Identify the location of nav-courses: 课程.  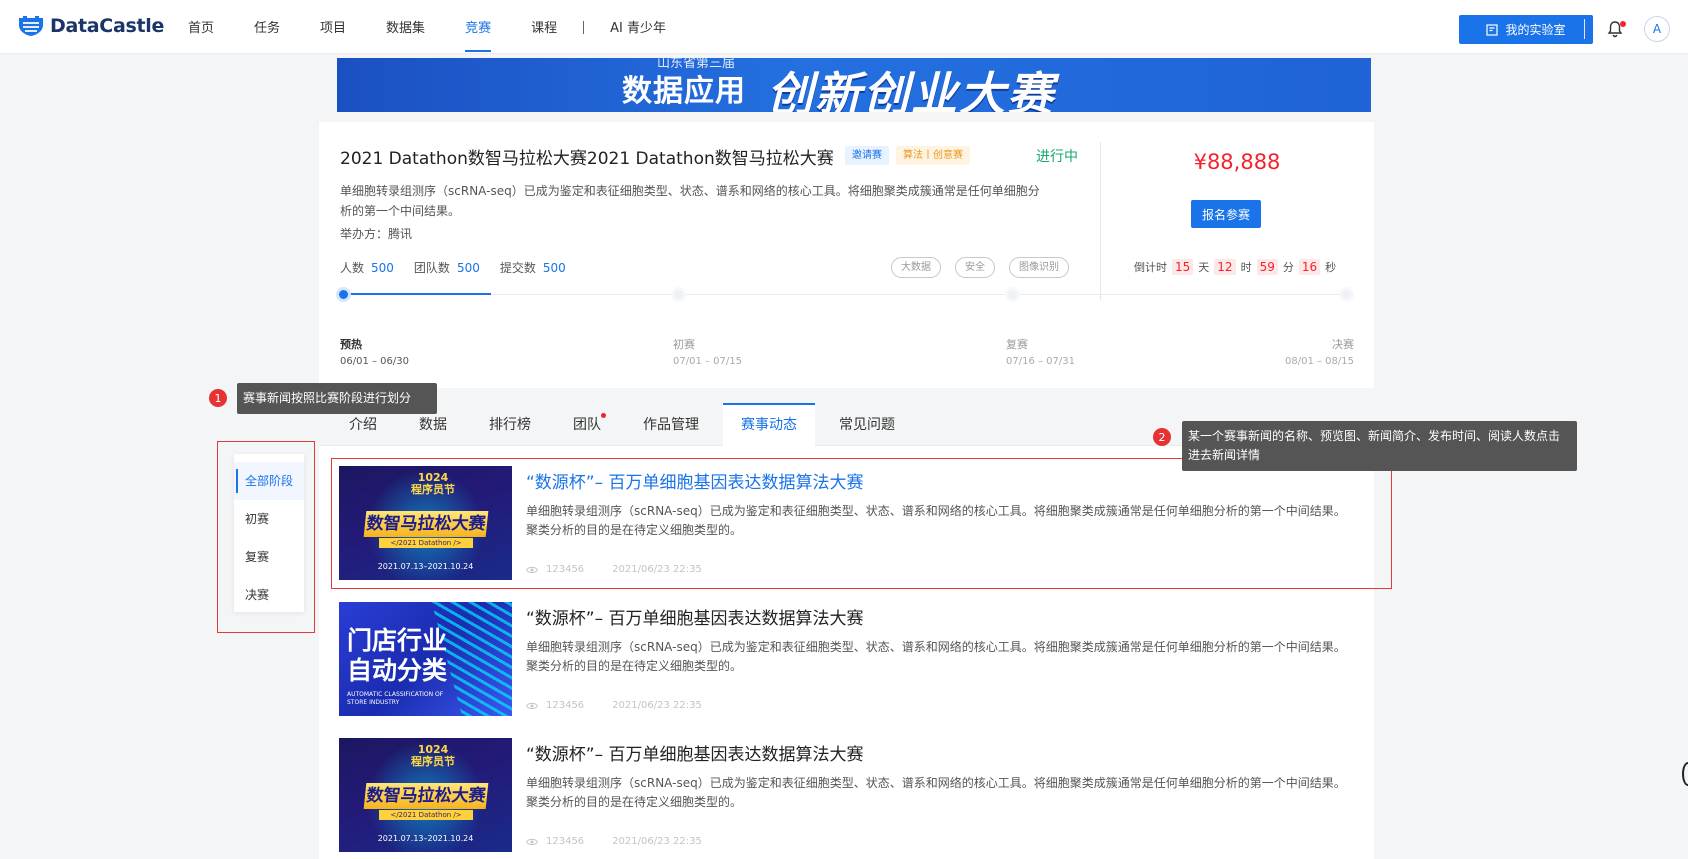
(544, 27).